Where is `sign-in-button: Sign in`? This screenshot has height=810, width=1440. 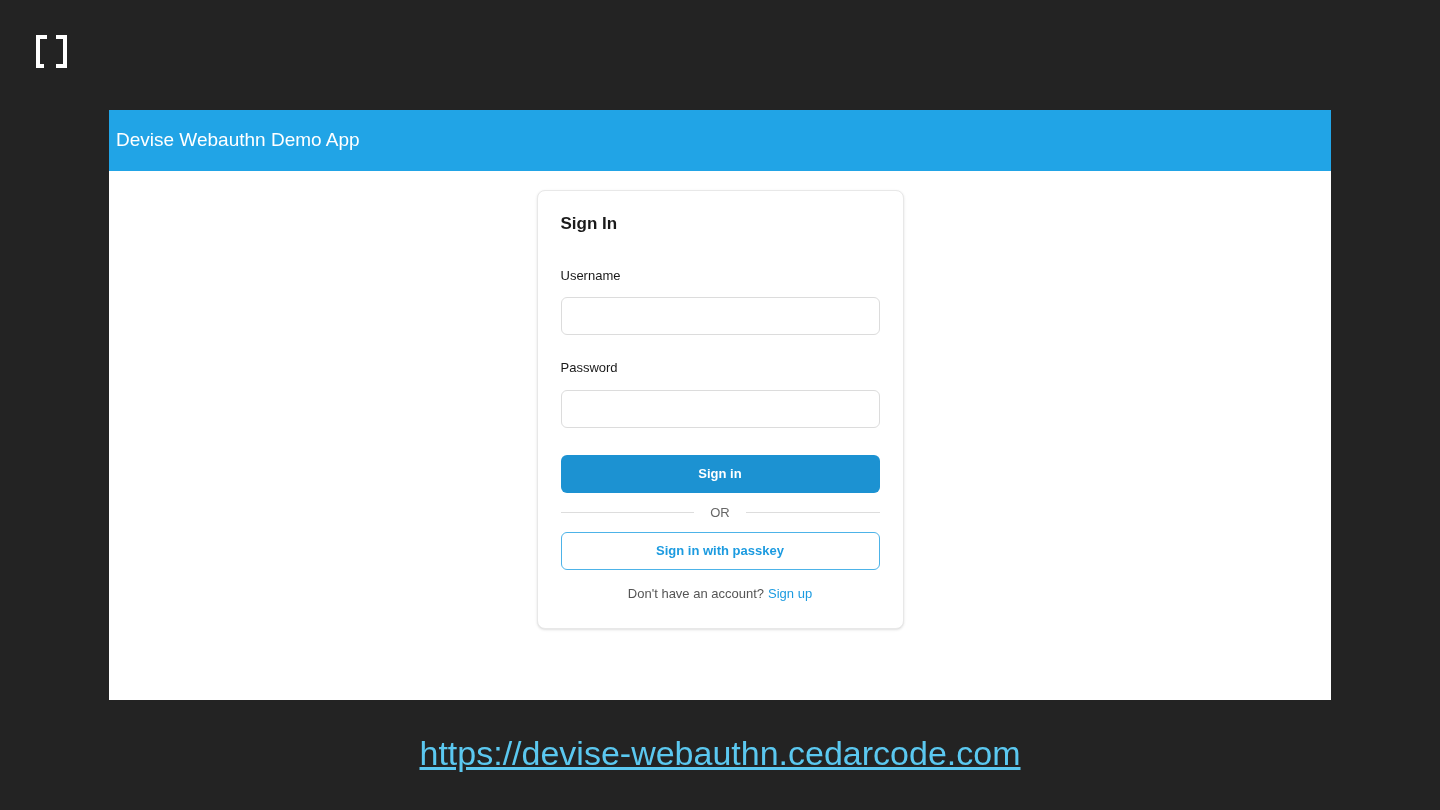 sign-in-button: Sign in is located at coordinates (720, 473).